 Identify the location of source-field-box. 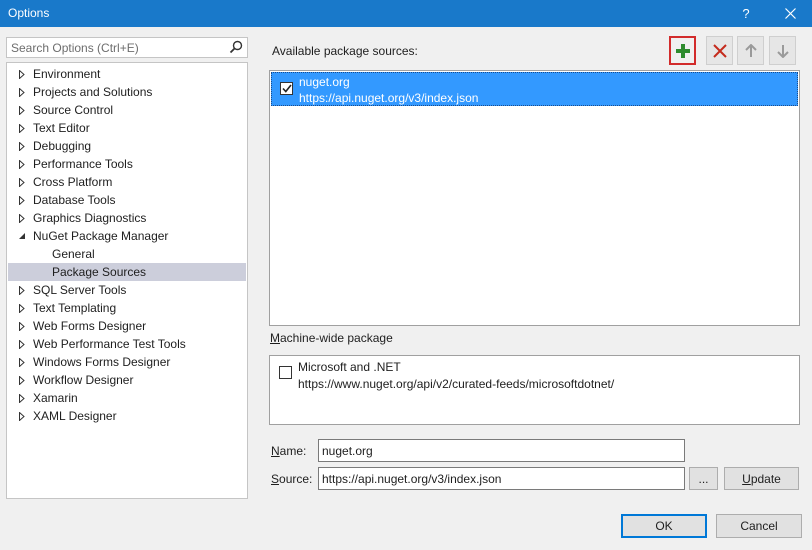
(501, 478).